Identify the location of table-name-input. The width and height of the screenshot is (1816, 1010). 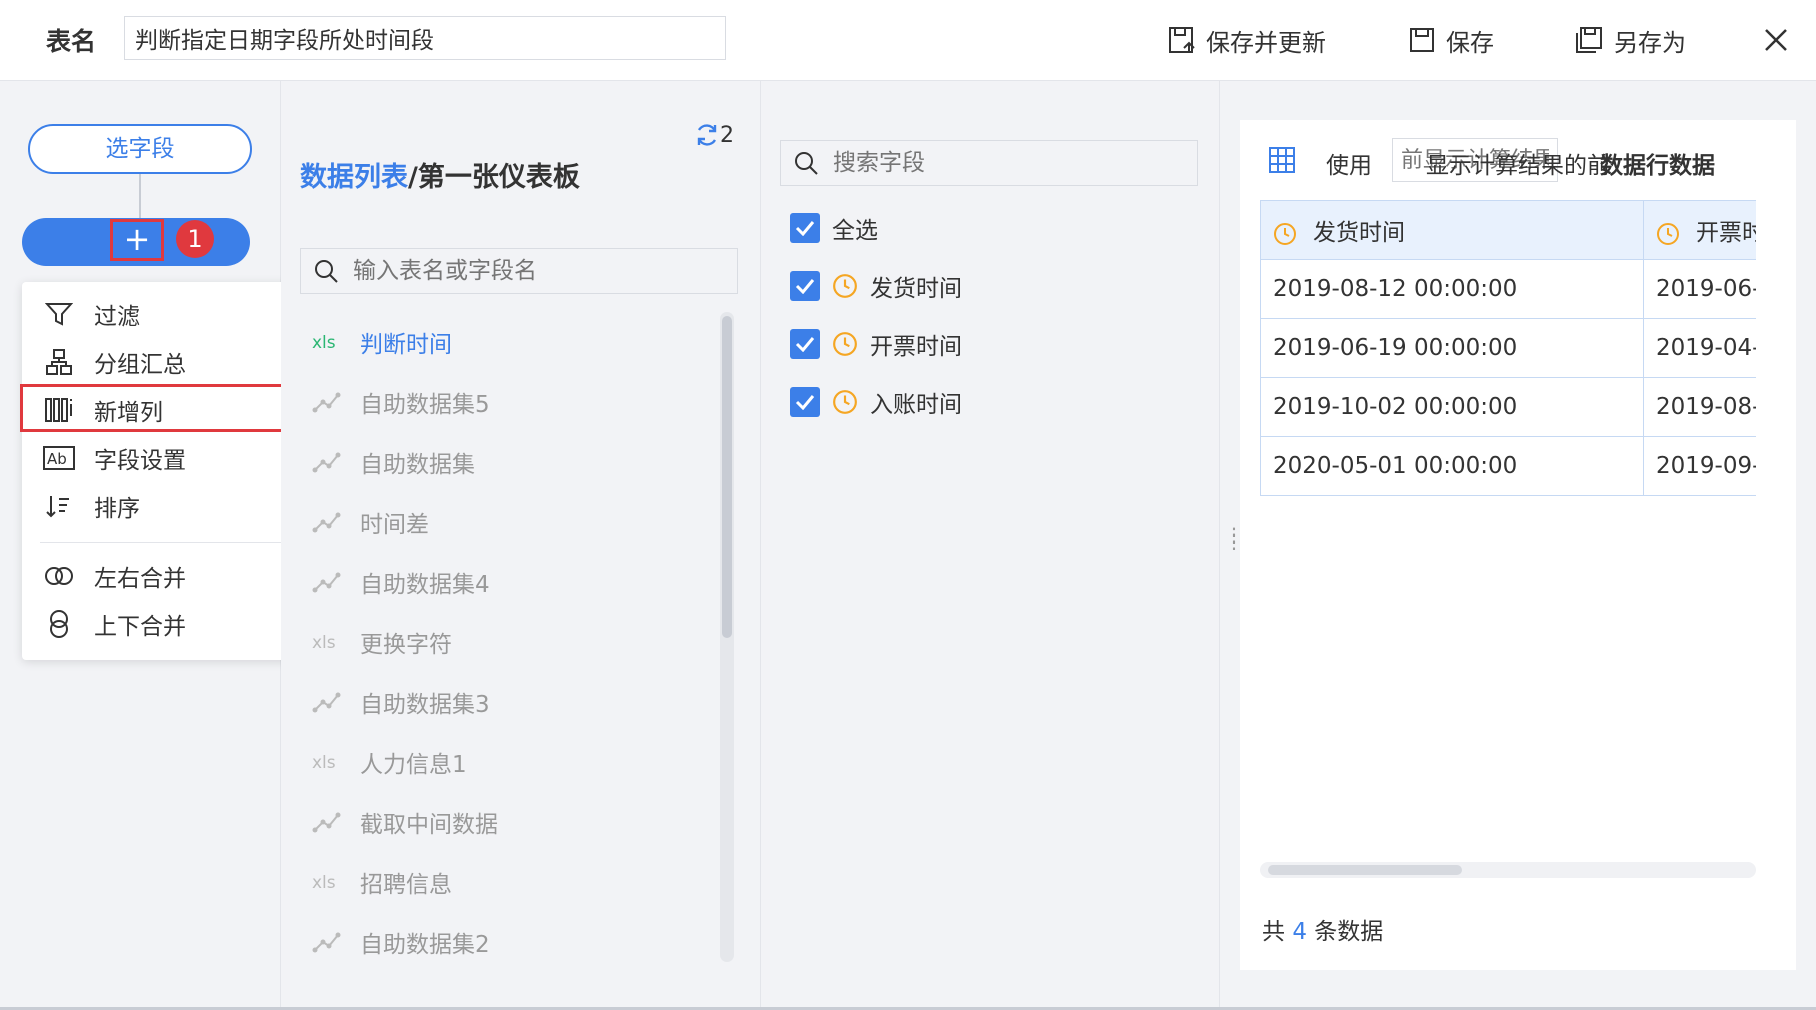
(425, 38).